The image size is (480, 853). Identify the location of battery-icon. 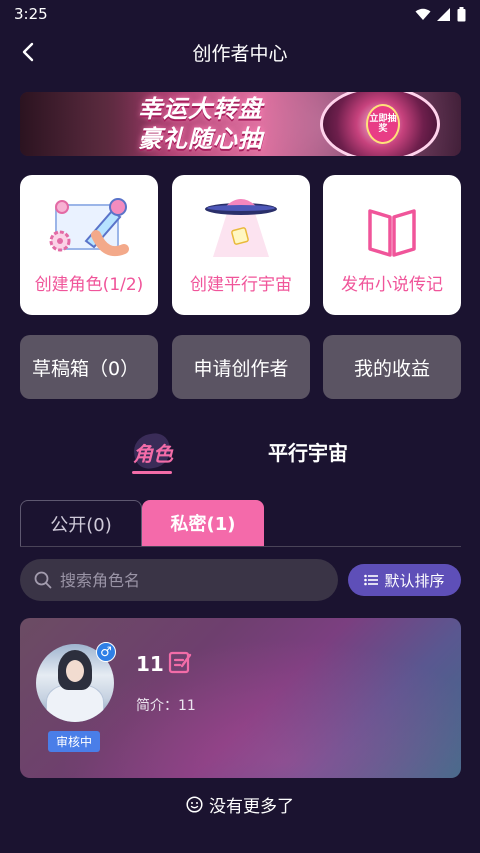
(461, 13).